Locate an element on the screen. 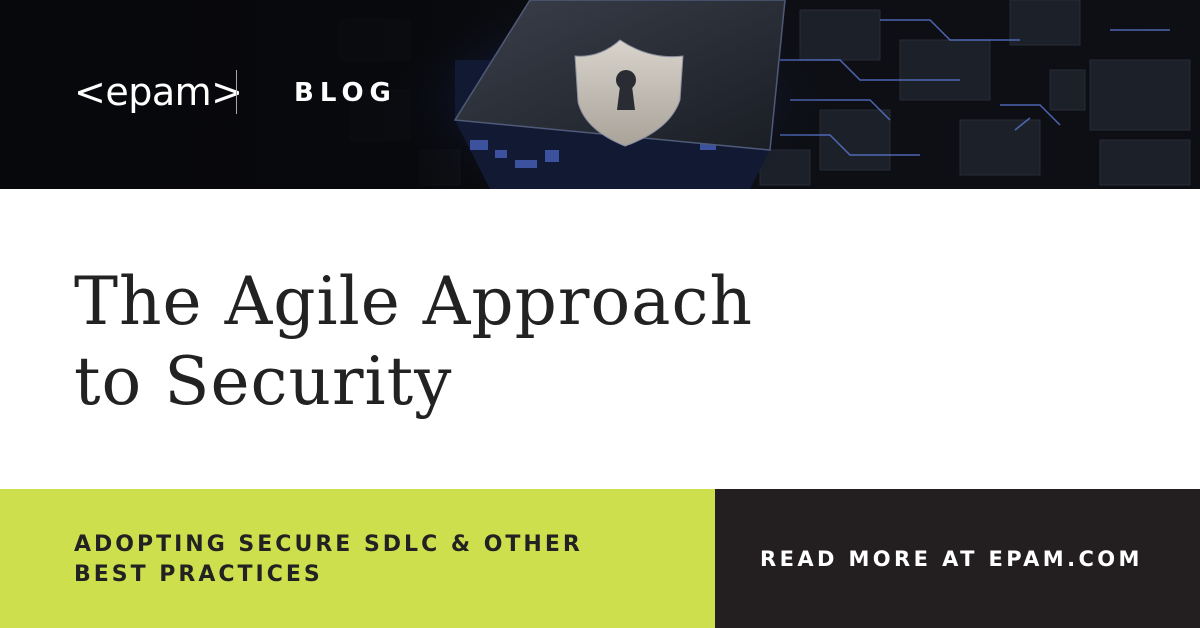  blog-label: BLOG is located at coordinates (345, 93).